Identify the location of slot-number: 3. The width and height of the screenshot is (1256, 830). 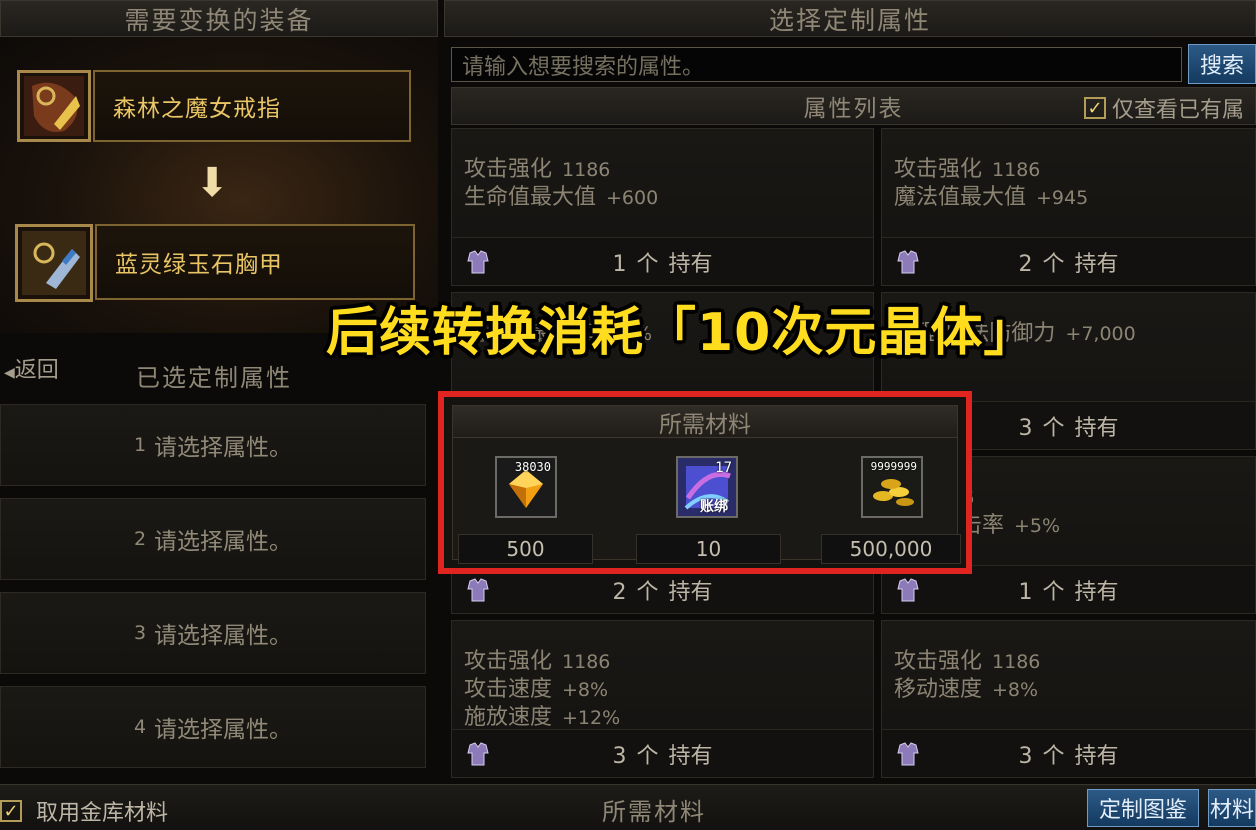
(140, 633).